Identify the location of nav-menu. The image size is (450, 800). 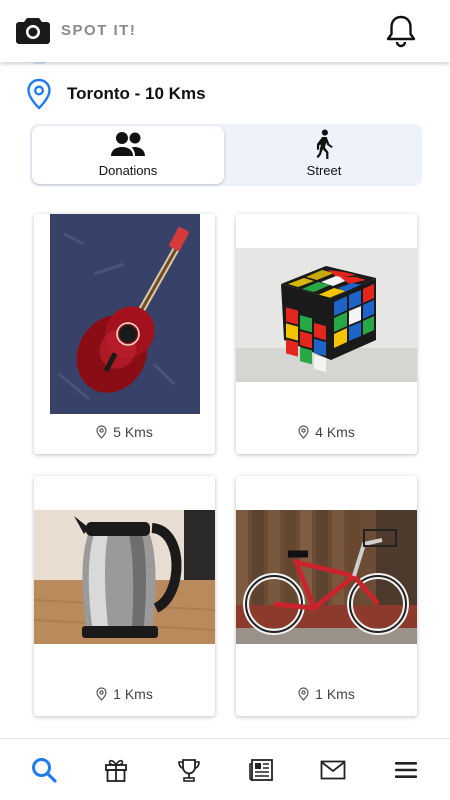
(406, 770).